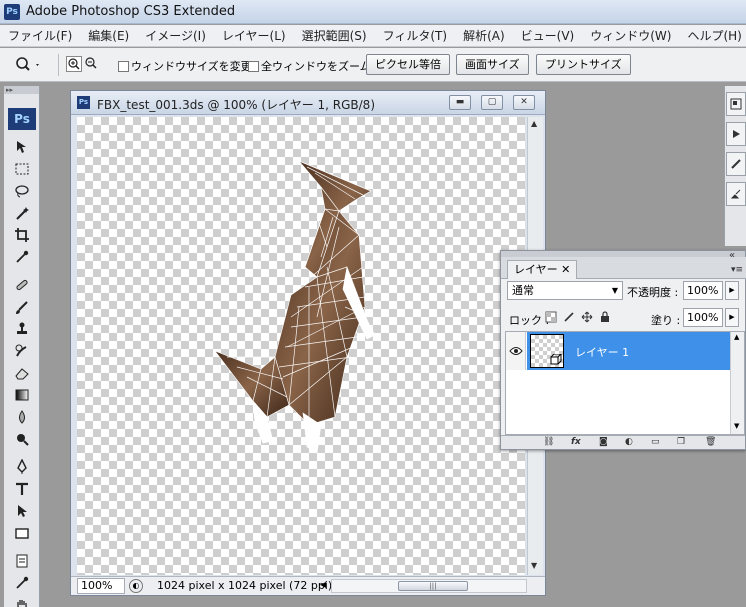 Image resolution: width=746 pixels, height=607 pixels. Describe the element at coordinates (460, 102) in the screenshot. I see `minimize-button: ▬` at that location.